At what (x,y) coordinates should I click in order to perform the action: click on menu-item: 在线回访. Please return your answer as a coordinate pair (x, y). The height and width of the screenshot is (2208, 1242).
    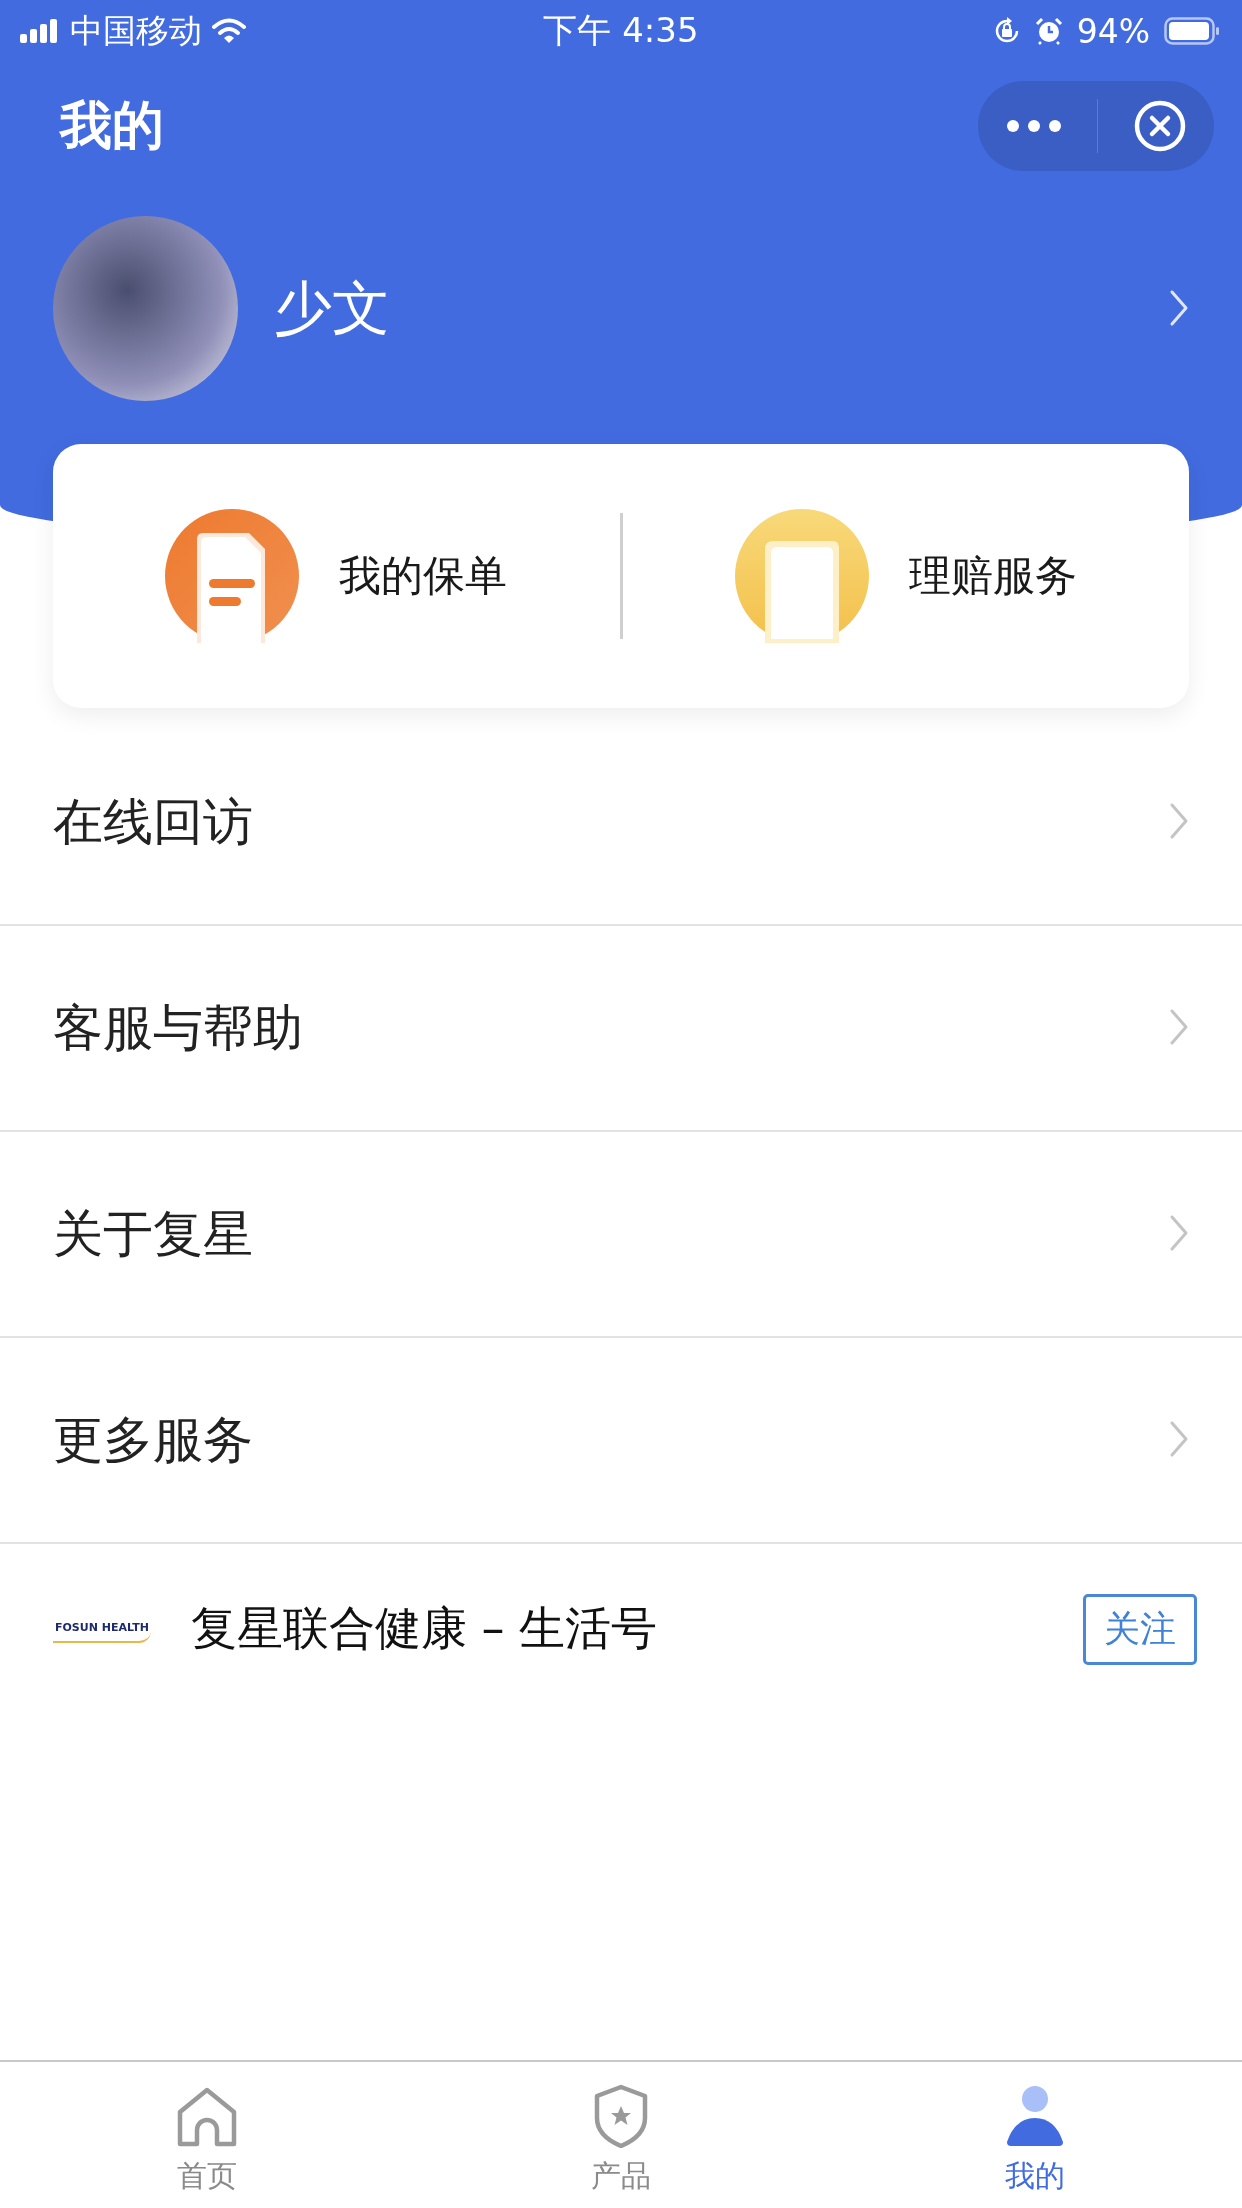
    Looking at the image, I should click on (621, 823).